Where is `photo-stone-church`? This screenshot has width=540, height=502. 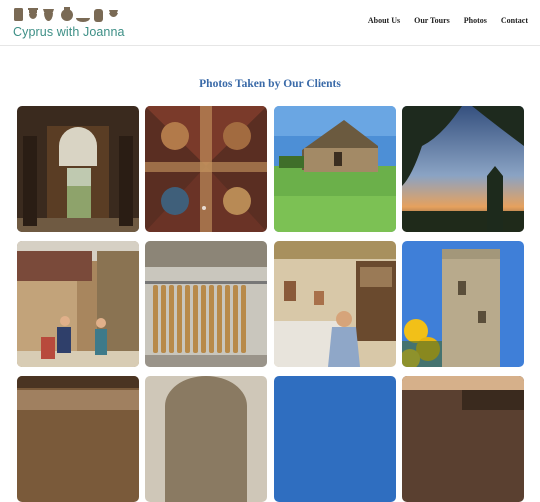
photo-stone-church is located at coordinates (335, 169).